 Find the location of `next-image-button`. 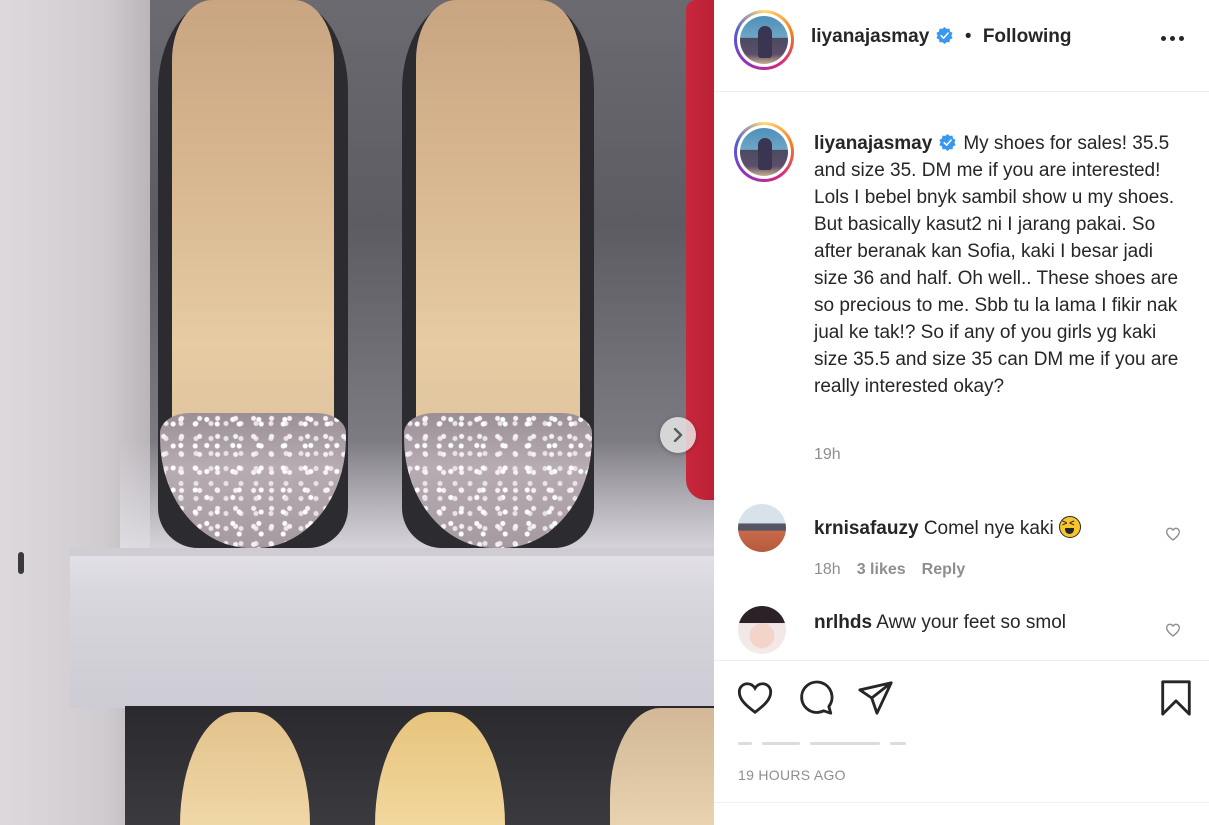

next-image-button is located at coordinates (678, 435).